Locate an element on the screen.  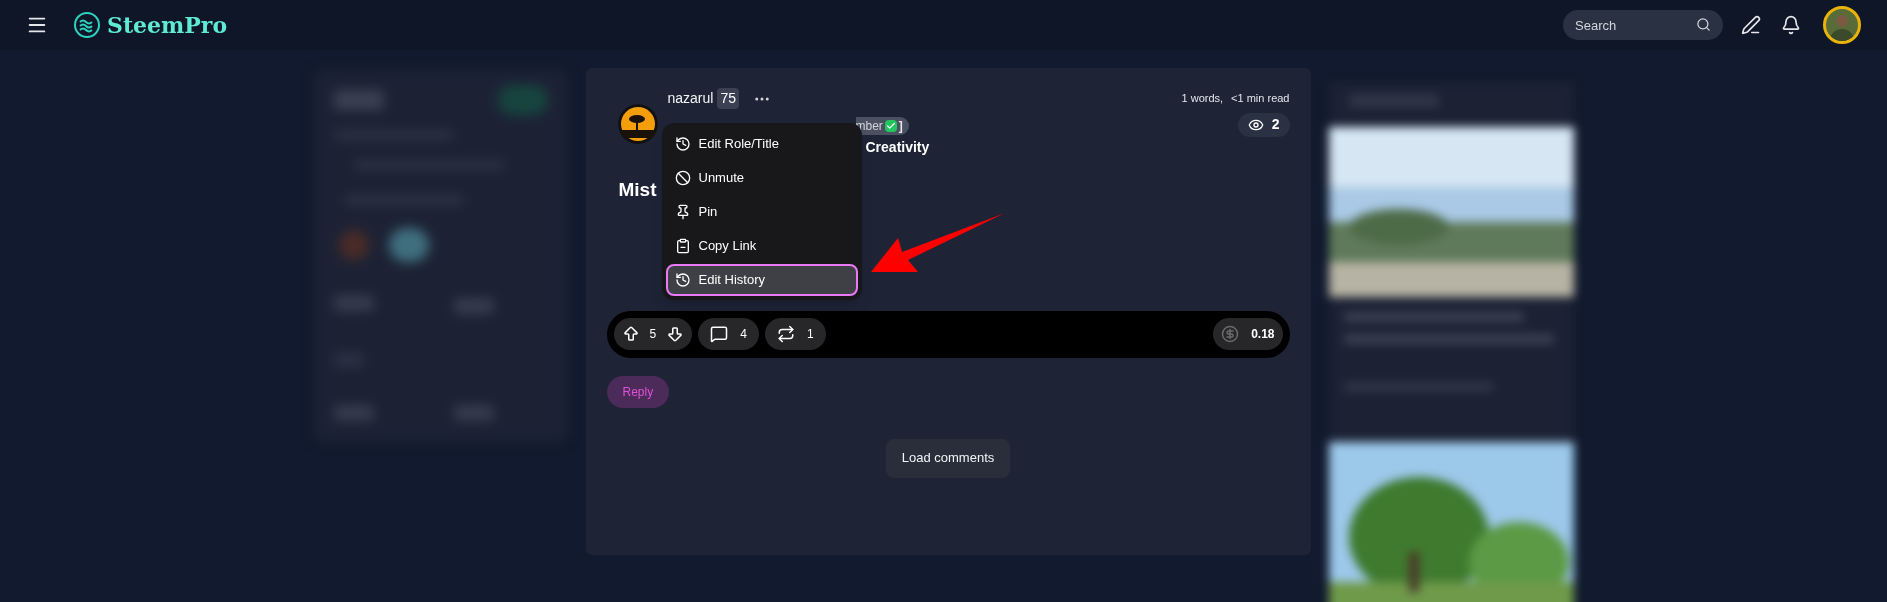
pencil-icon is located at coordinates (1751, 25).